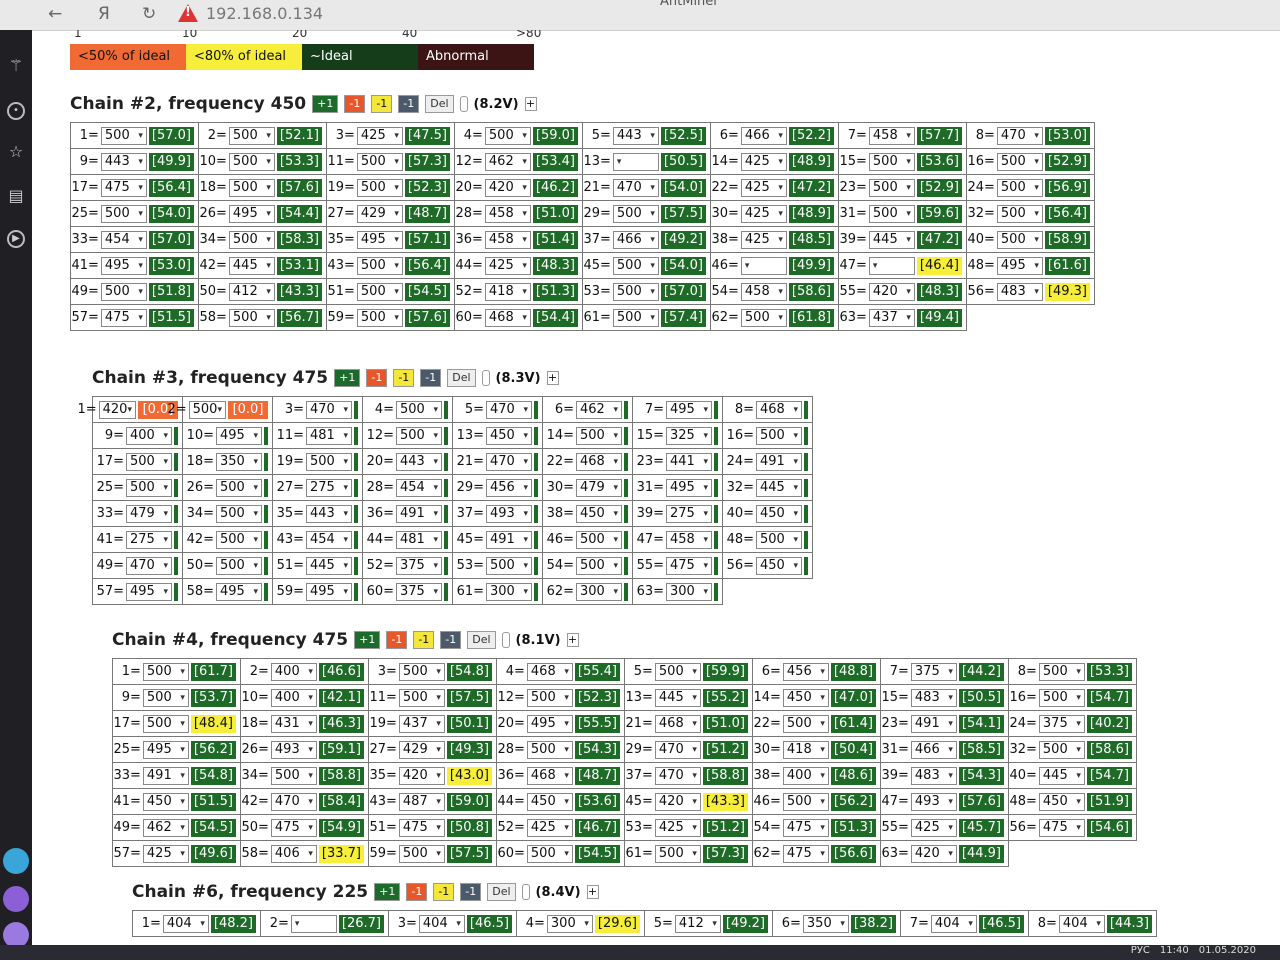  I want to click on freq-minus-gray-button: -1, so click(471, 892).